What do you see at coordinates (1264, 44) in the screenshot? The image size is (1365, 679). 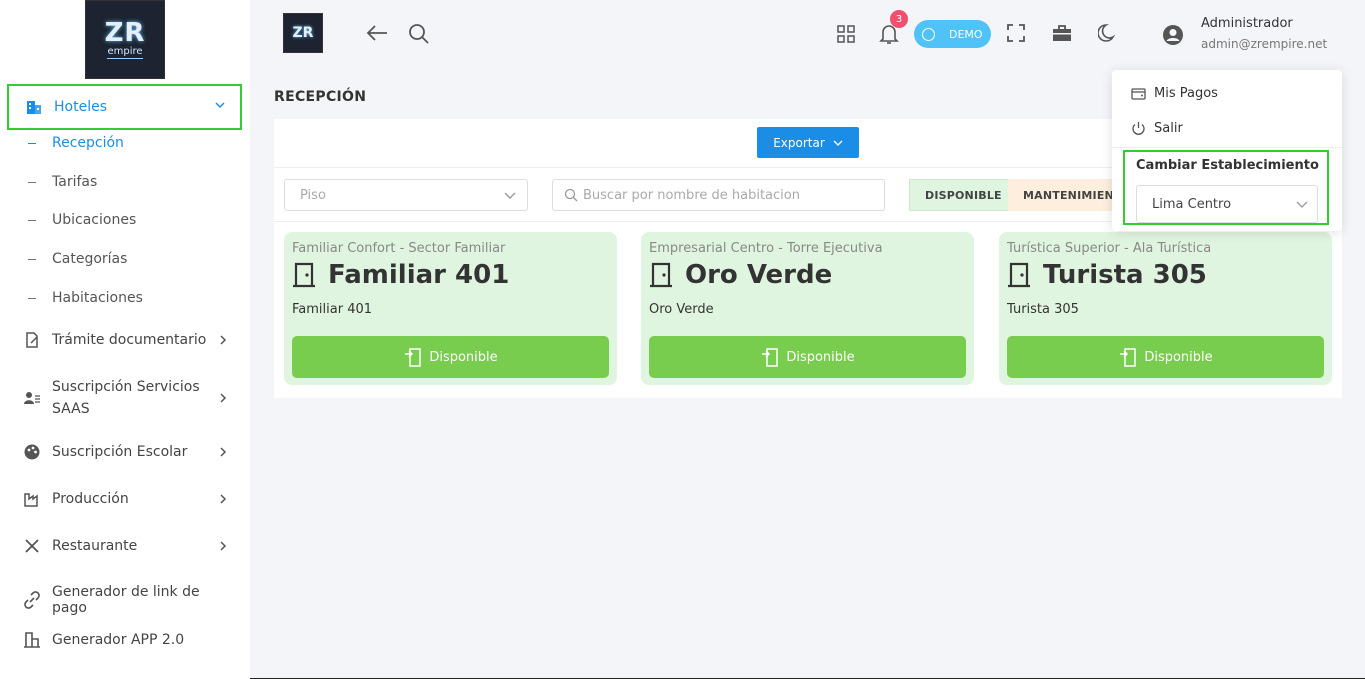 I see `user-email: admin@zrempire.net` at bounding box center [1264, 44].